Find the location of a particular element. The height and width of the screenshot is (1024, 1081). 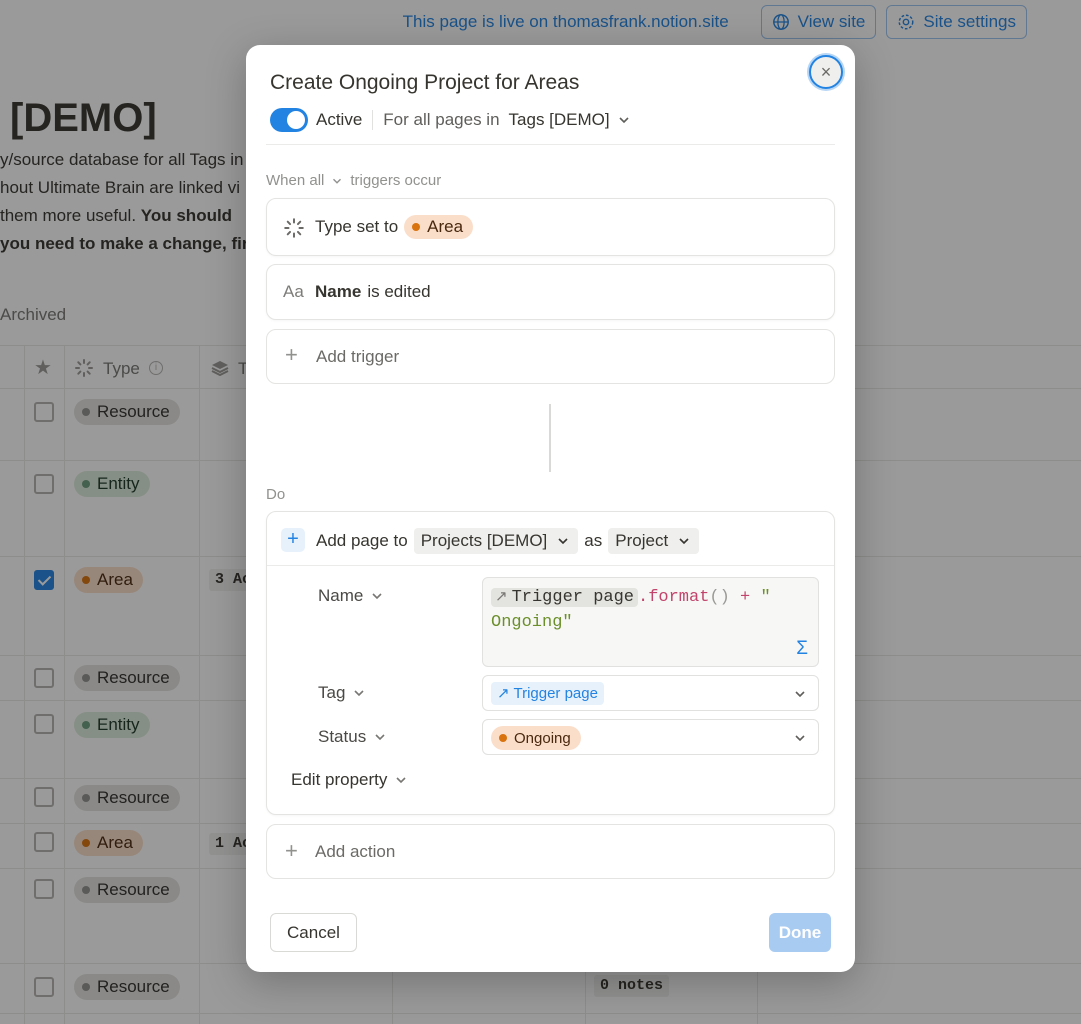

action-text: Add page to Projects [DEMO] as Project is located at coordinates (508, 541).